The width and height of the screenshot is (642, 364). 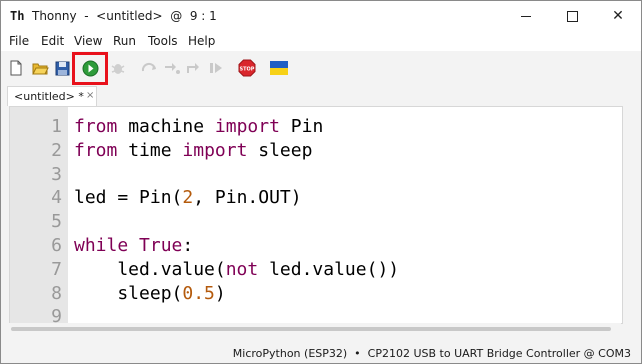 I want to click on code-text: machine, so click(x=166, y=126).